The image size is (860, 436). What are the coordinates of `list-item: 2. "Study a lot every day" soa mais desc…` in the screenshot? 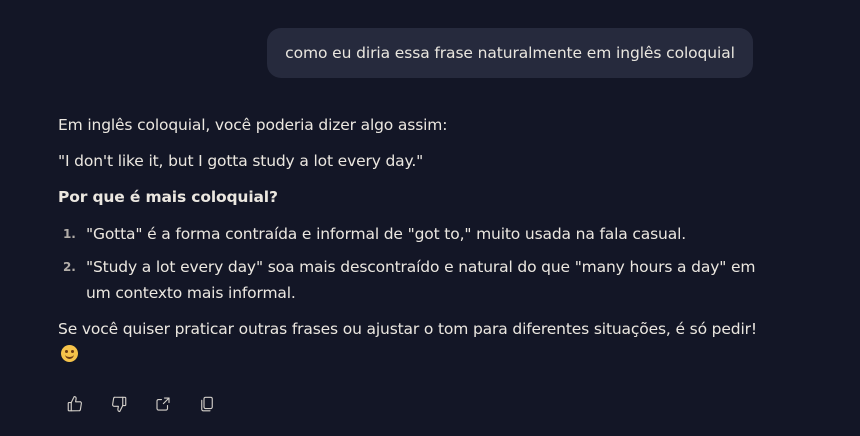 It's located at (408, 280).